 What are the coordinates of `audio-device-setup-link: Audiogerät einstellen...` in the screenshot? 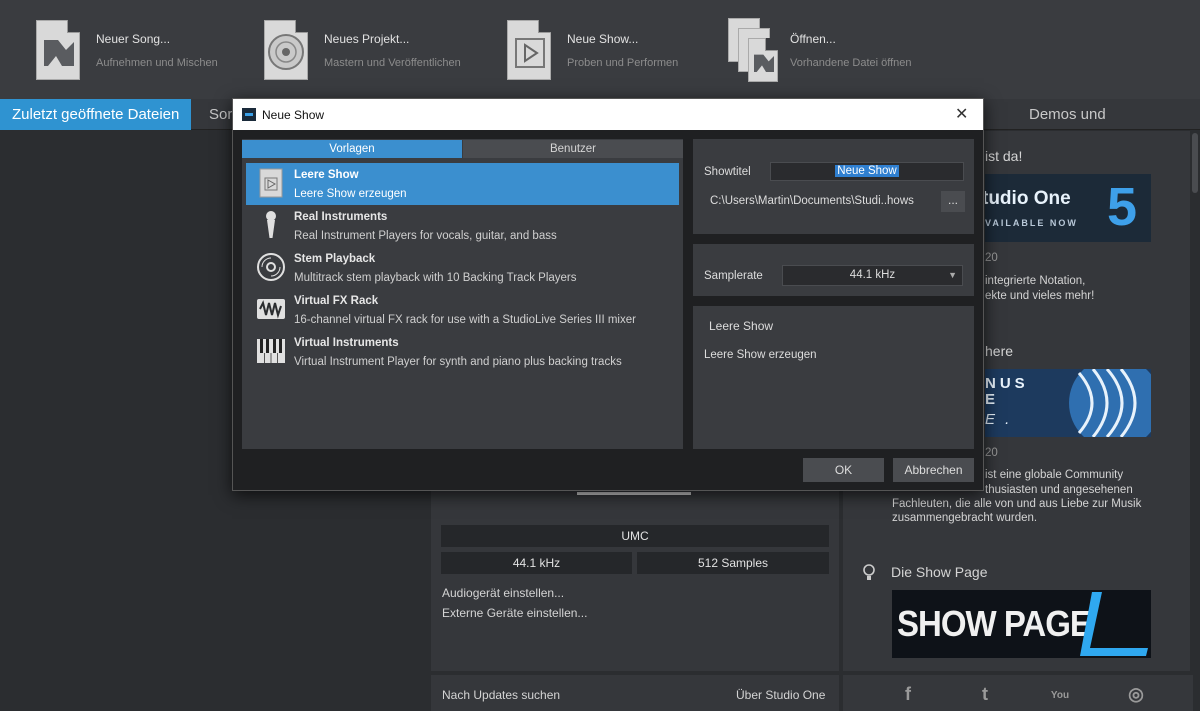 It's located at (503, 593).